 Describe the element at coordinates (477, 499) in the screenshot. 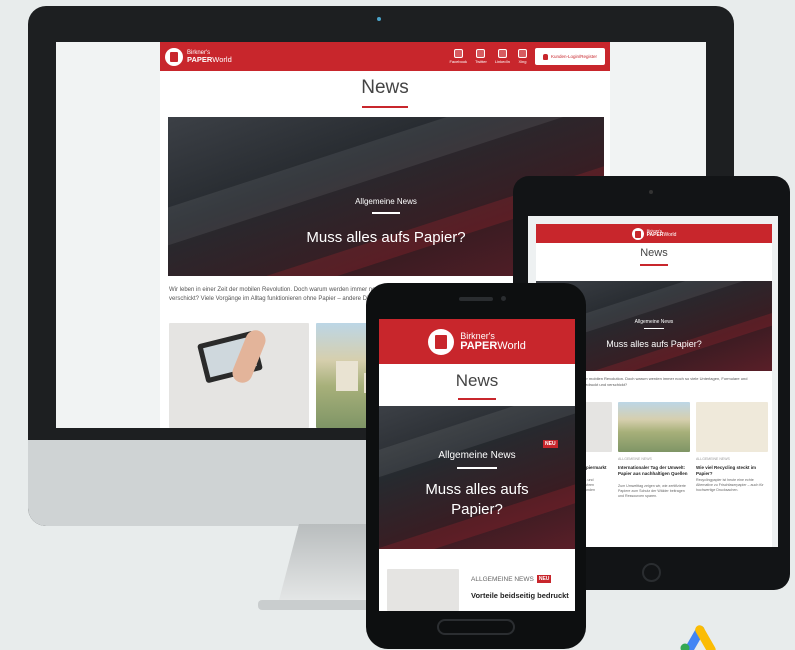

I see `hero-title: Muss alles aufs Papier?` at that location.